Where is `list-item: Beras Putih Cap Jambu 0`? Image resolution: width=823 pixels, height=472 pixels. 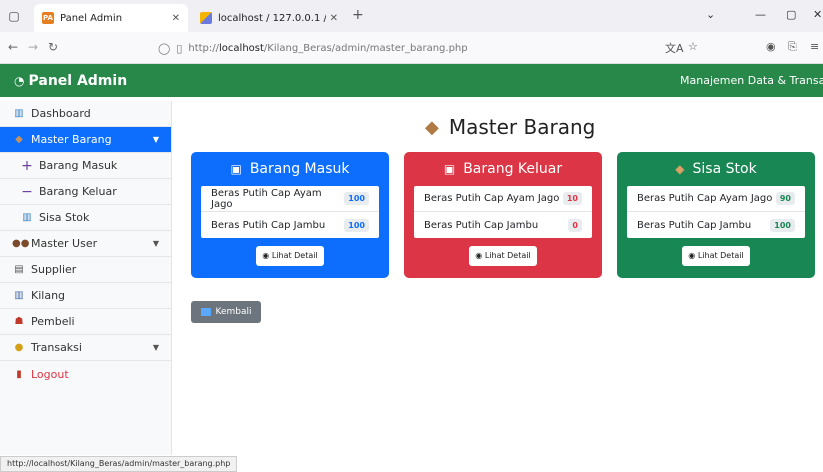
list-item: Beras Putih Cap Jambu 0 is located at coordinates (503, 225).